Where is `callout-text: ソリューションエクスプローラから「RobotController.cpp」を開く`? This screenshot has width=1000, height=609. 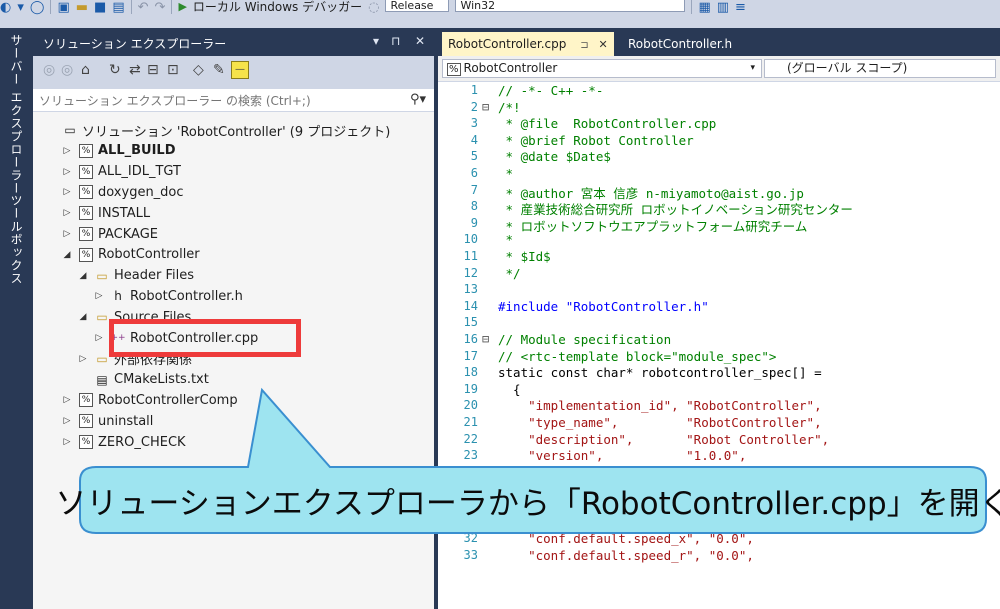 callout-text: ソリューションエクスプローラから「RobotController.cpp」を開く is located at coordinates (527, 503).